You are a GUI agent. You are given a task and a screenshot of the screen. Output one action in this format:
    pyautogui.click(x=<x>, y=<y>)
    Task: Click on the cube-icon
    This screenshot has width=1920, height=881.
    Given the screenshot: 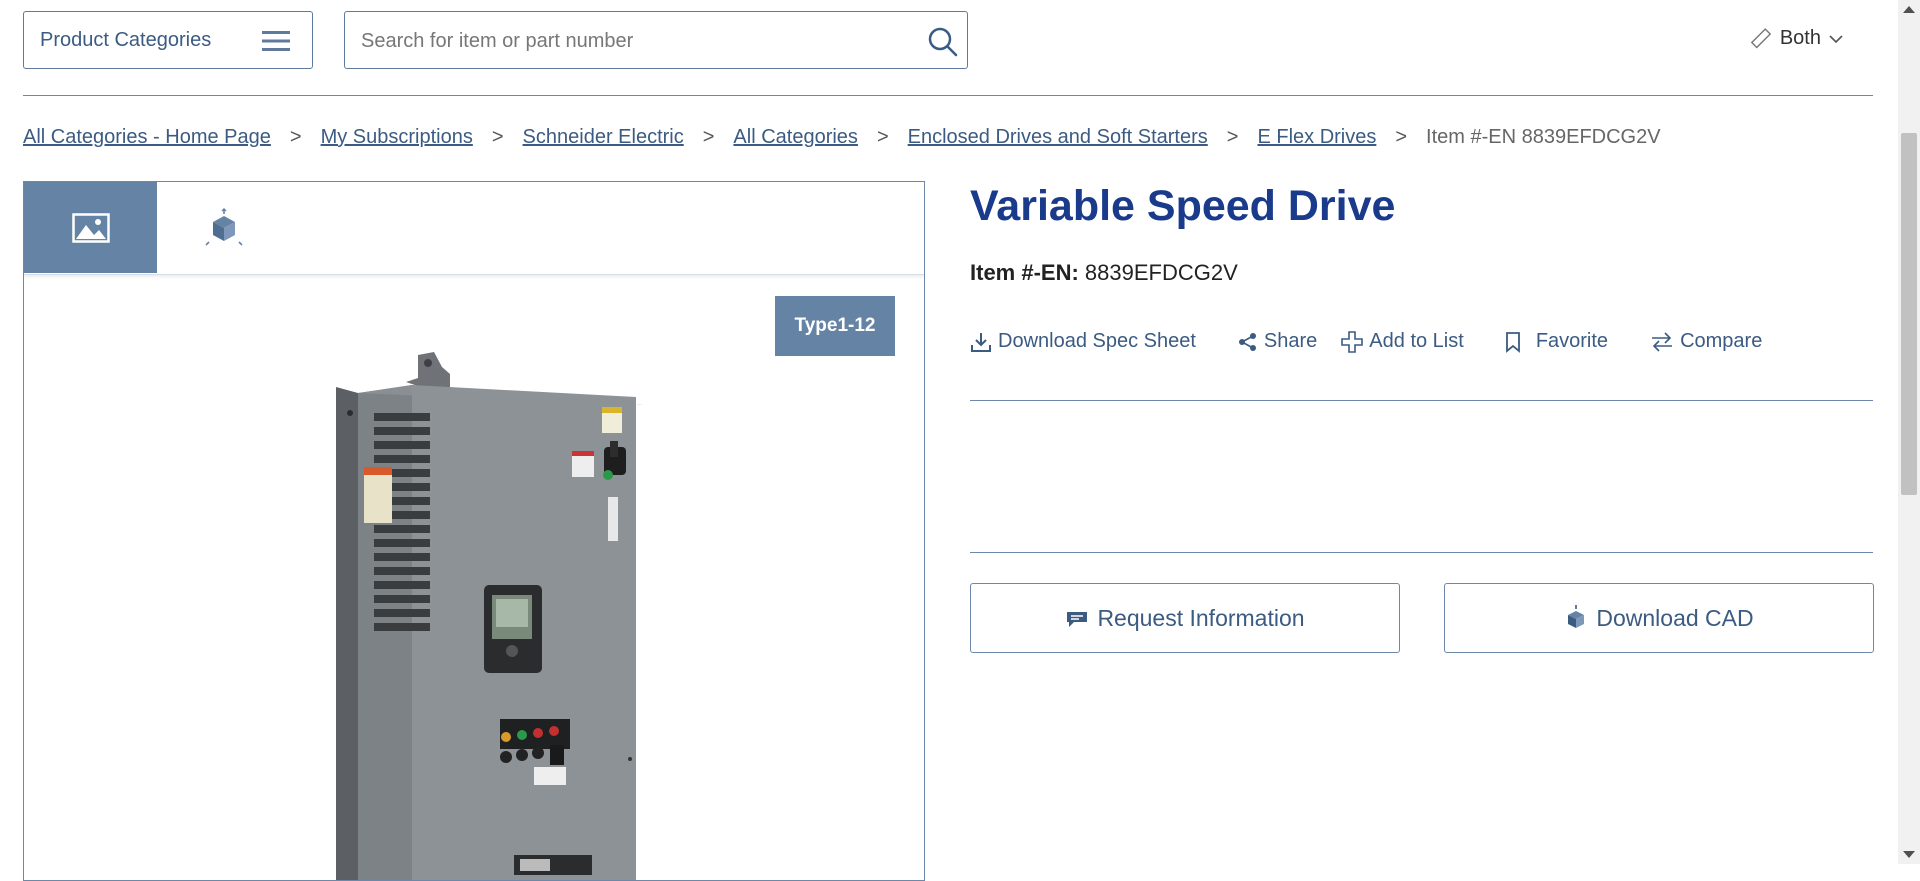 What is the action you would take?
    pyautogui.click(x=1576, y=616)
    